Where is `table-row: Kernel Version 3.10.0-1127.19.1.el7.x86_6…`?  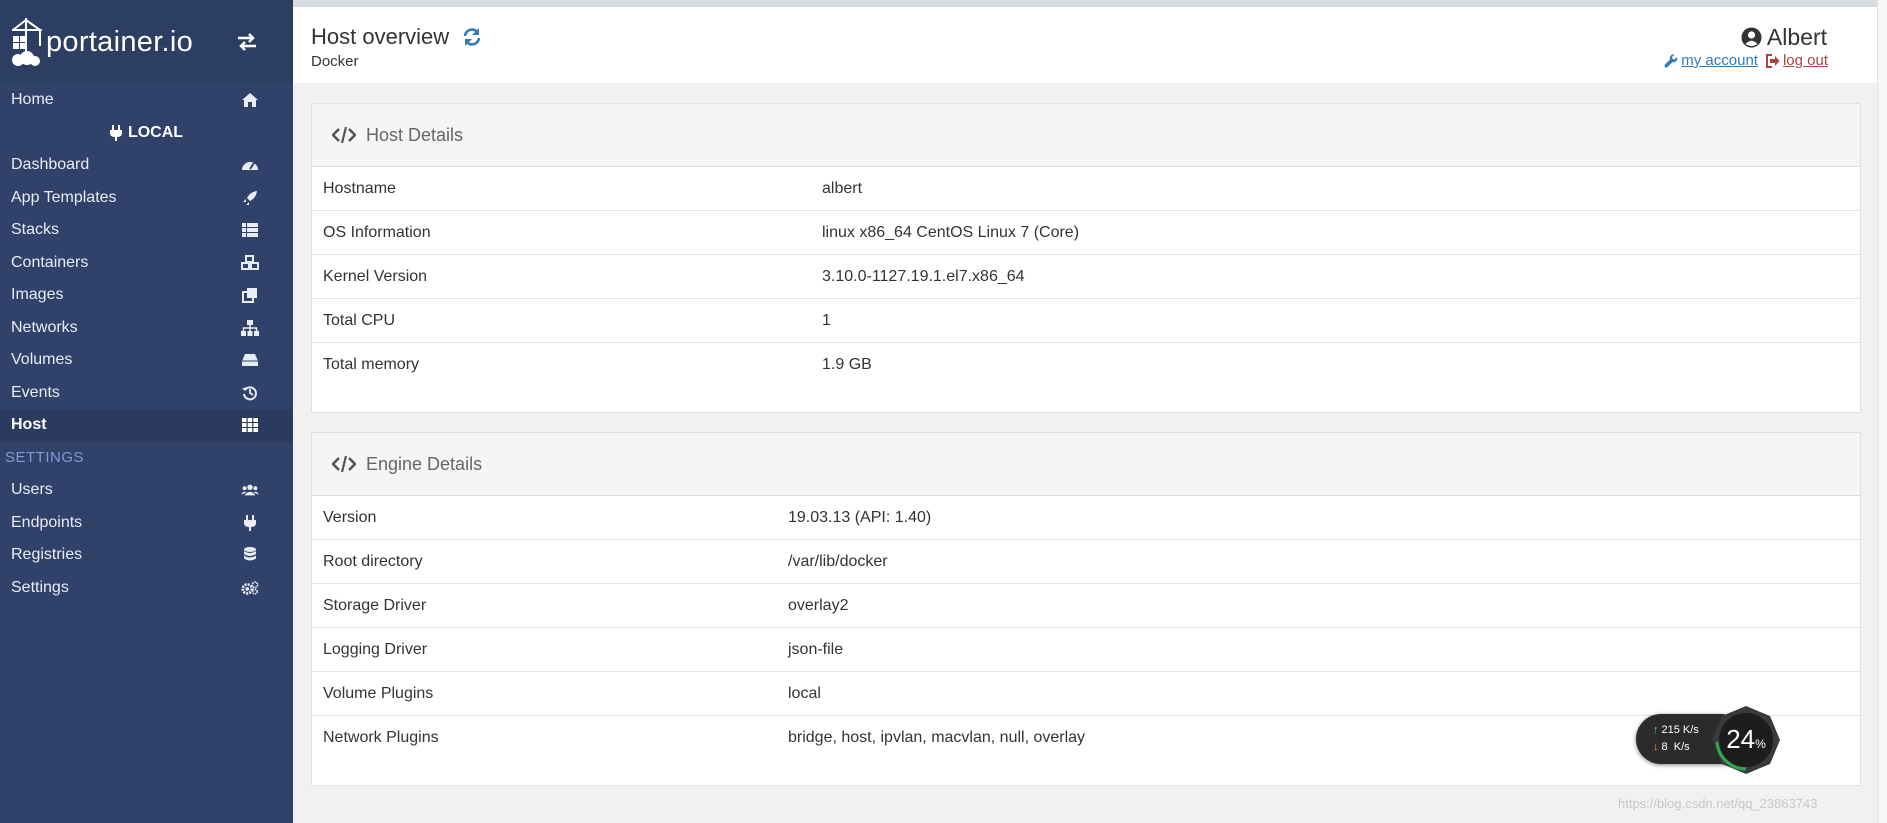 table-row: Kernel Version 3.10.0-1127.19.1.el7.x86_6… is located at coordinates (1086, 277).